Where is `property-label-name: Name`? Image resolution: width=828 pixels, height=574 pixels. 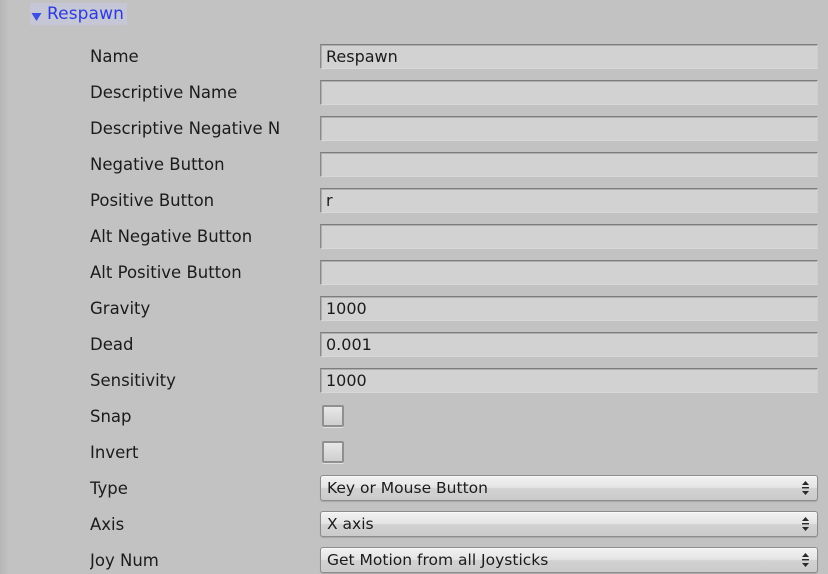
property-label-name: Name is located at coordinates (114, 56).